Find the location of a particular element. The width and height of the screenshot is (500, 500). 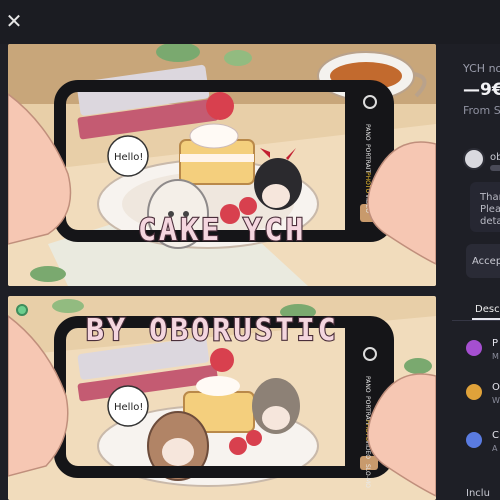

tab-description: Descri is located at coordinates (487, 309).